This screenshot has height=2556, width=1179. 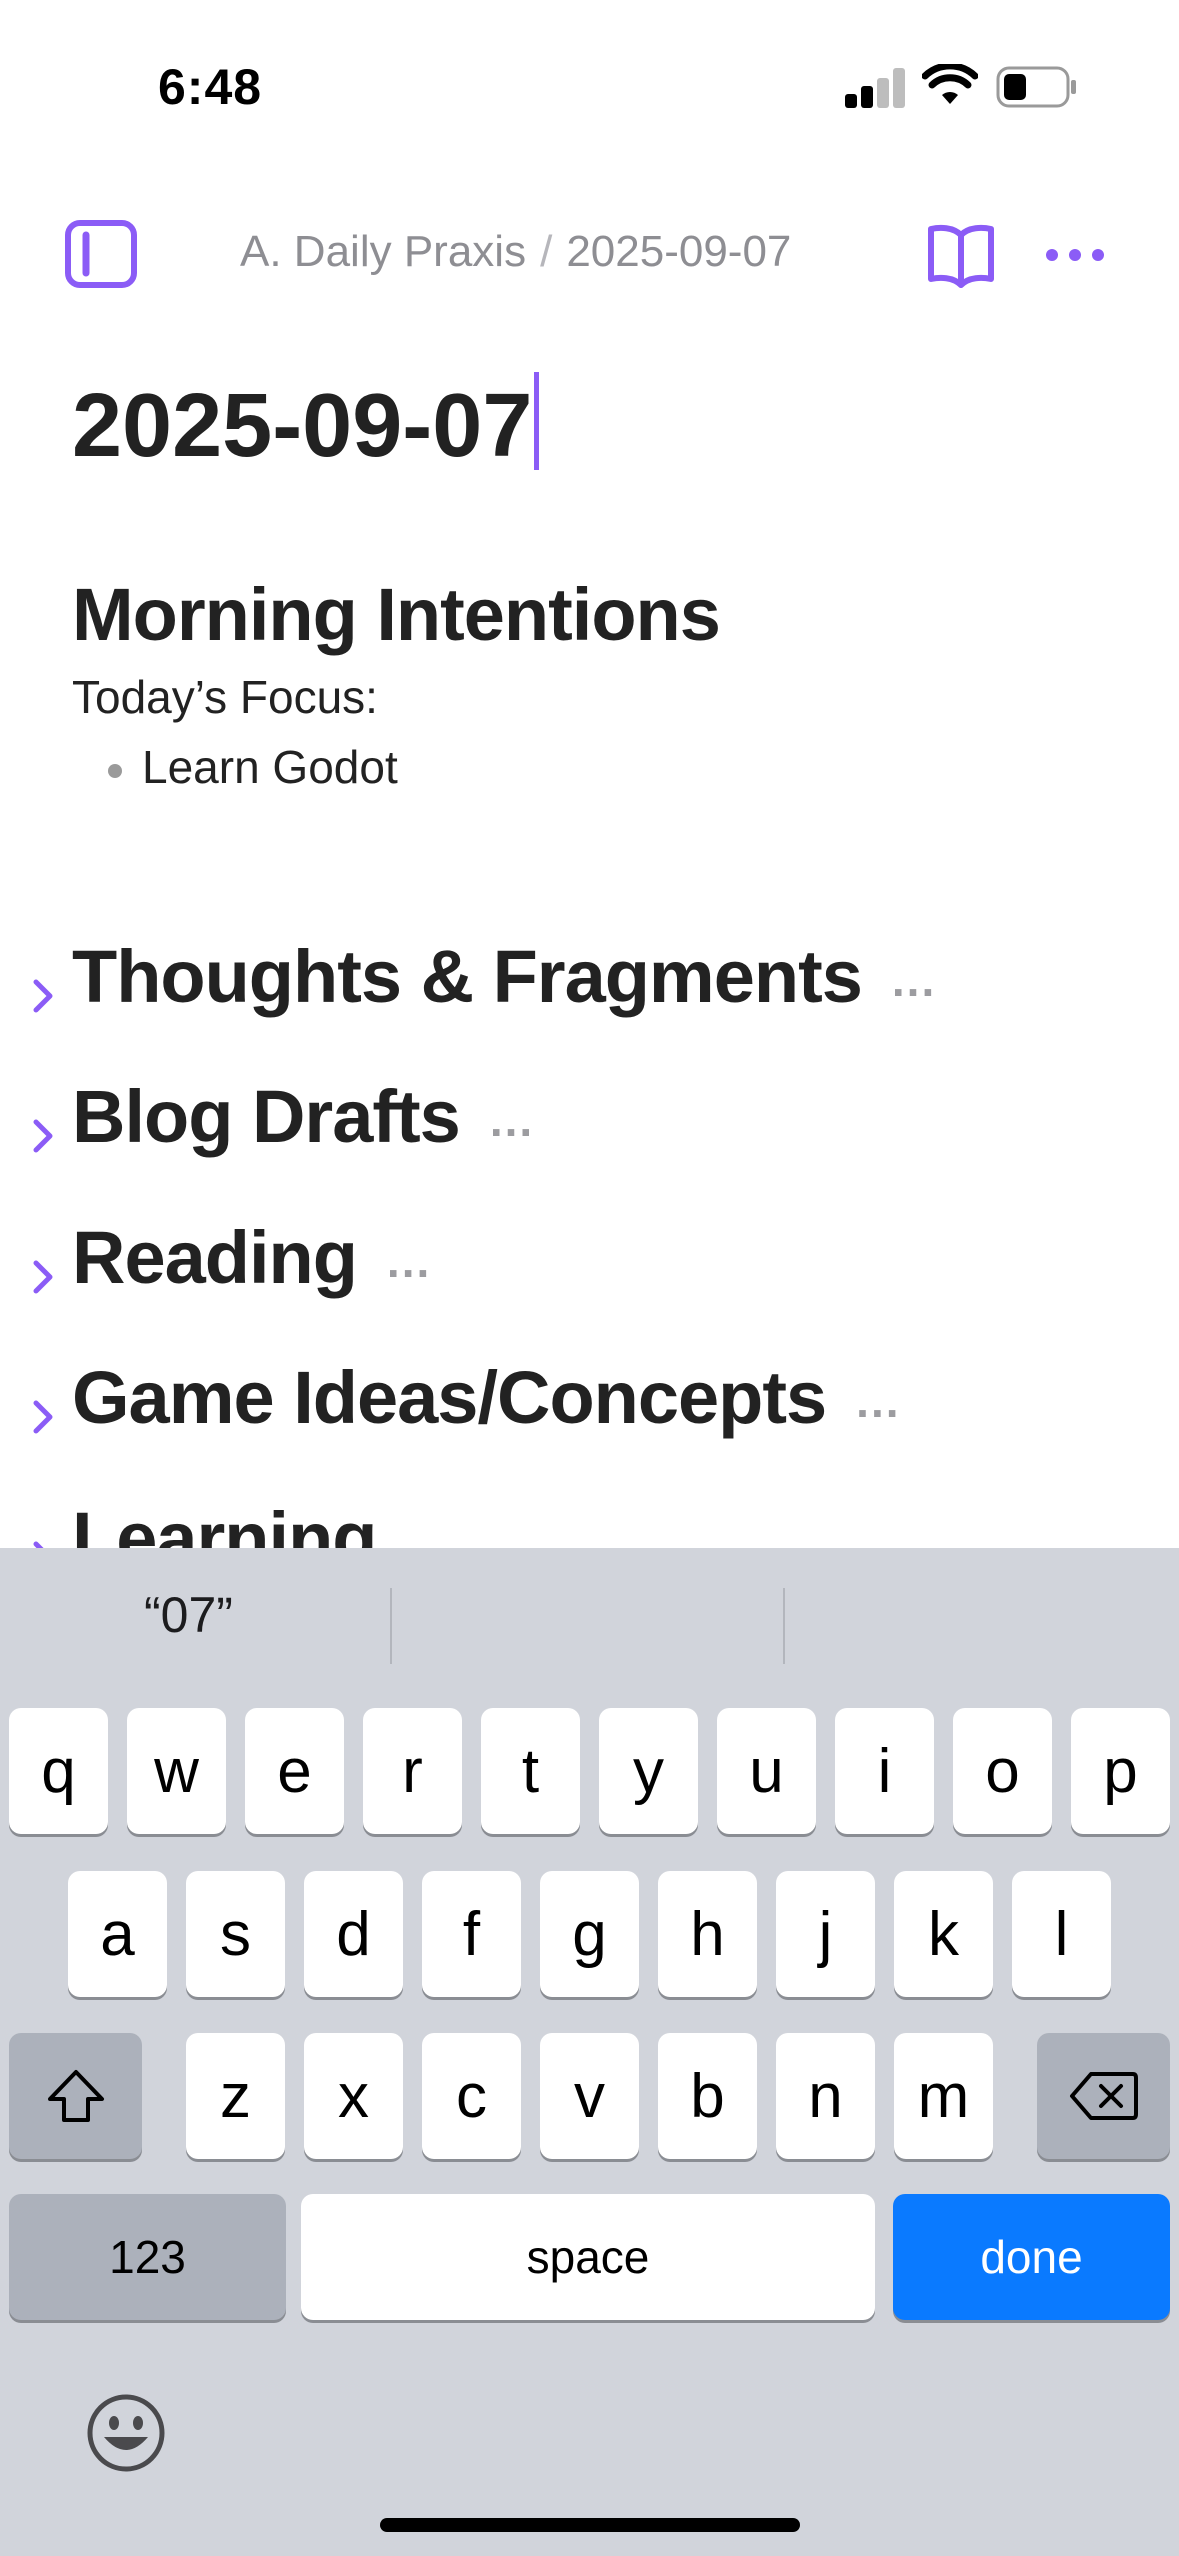 What do you see at coordinates (530, 1771) in the screenshot?
I see `key-t: t` at bounding box center [530, 1771].